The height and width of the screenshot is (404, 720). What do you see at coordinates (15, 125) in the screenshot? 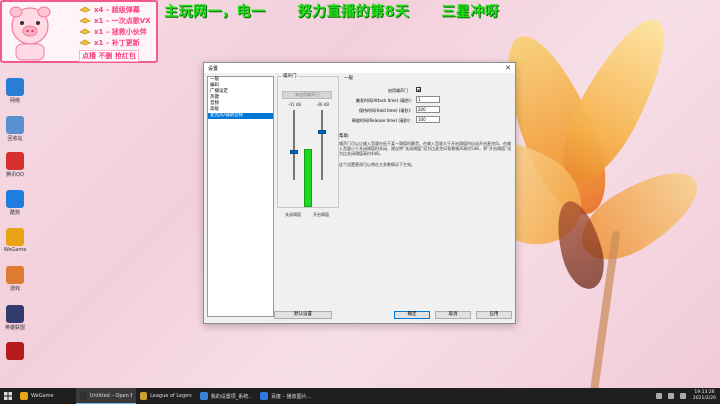
I see `recycle-bin-icon` at bounding box center [15, 125].